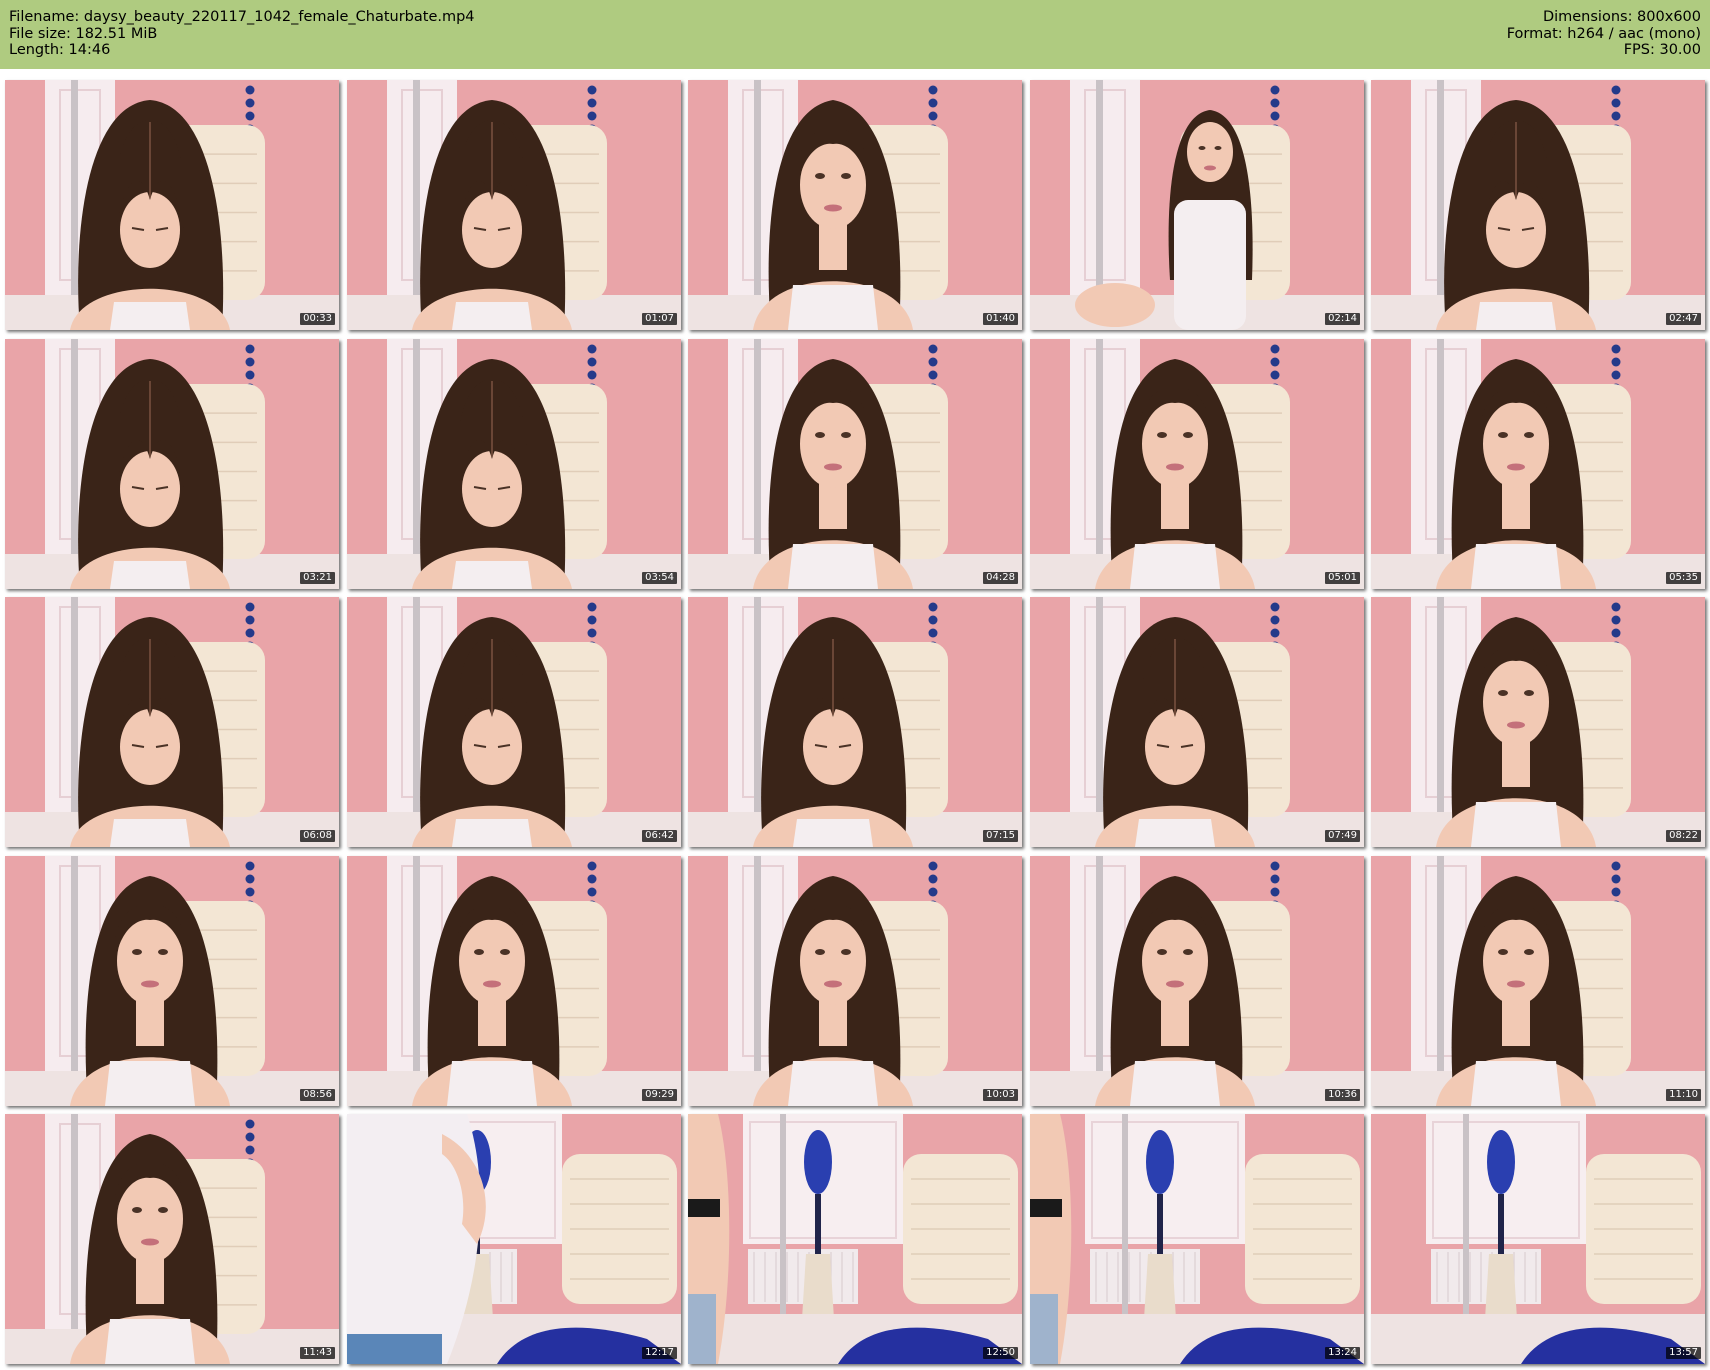 The image size is (1710, 1370). Describe the element at coordinates (659, 836) in the screenshot. I see `timestamp-label: 06:42` at that location.